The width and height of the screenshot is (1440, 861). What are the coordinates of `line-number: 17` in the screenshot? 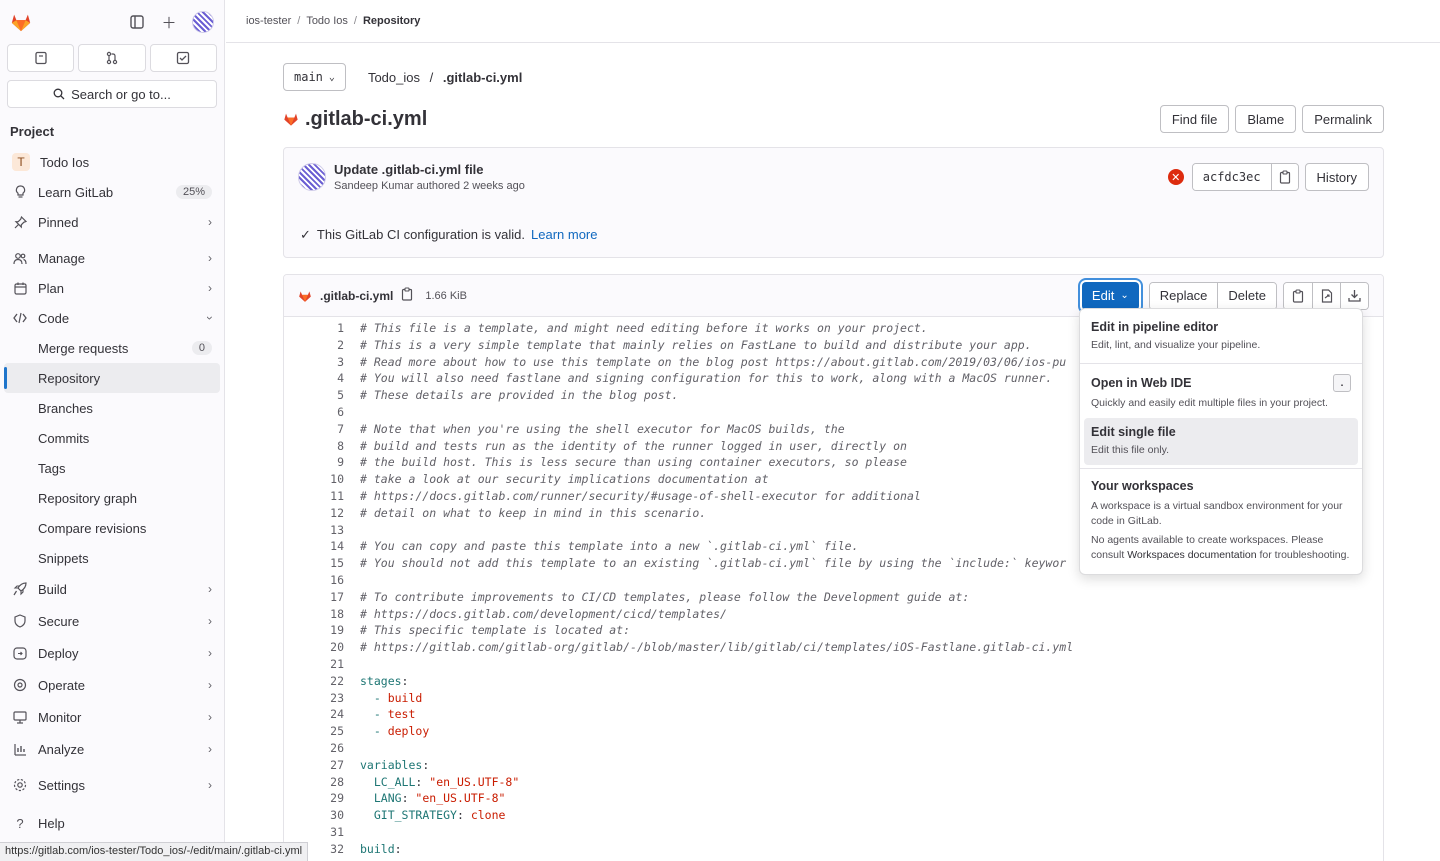 It's located at (322, 597).